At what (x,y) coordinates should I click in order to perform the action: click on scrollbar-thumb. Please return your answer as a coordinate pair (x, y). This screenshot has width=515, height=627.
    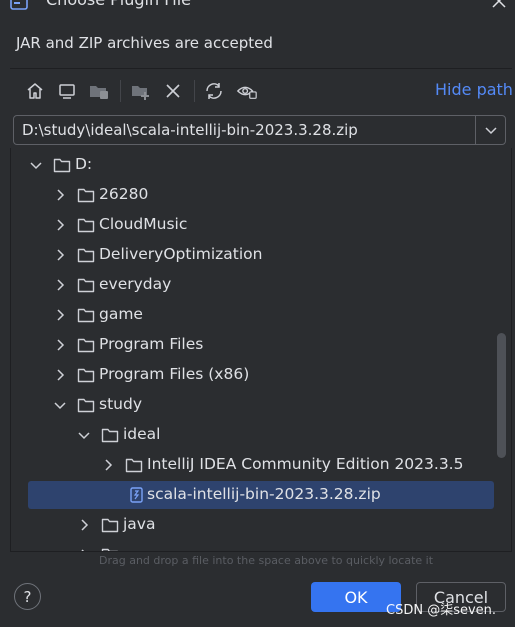
    Looking at the image, I should click on (501, 395).